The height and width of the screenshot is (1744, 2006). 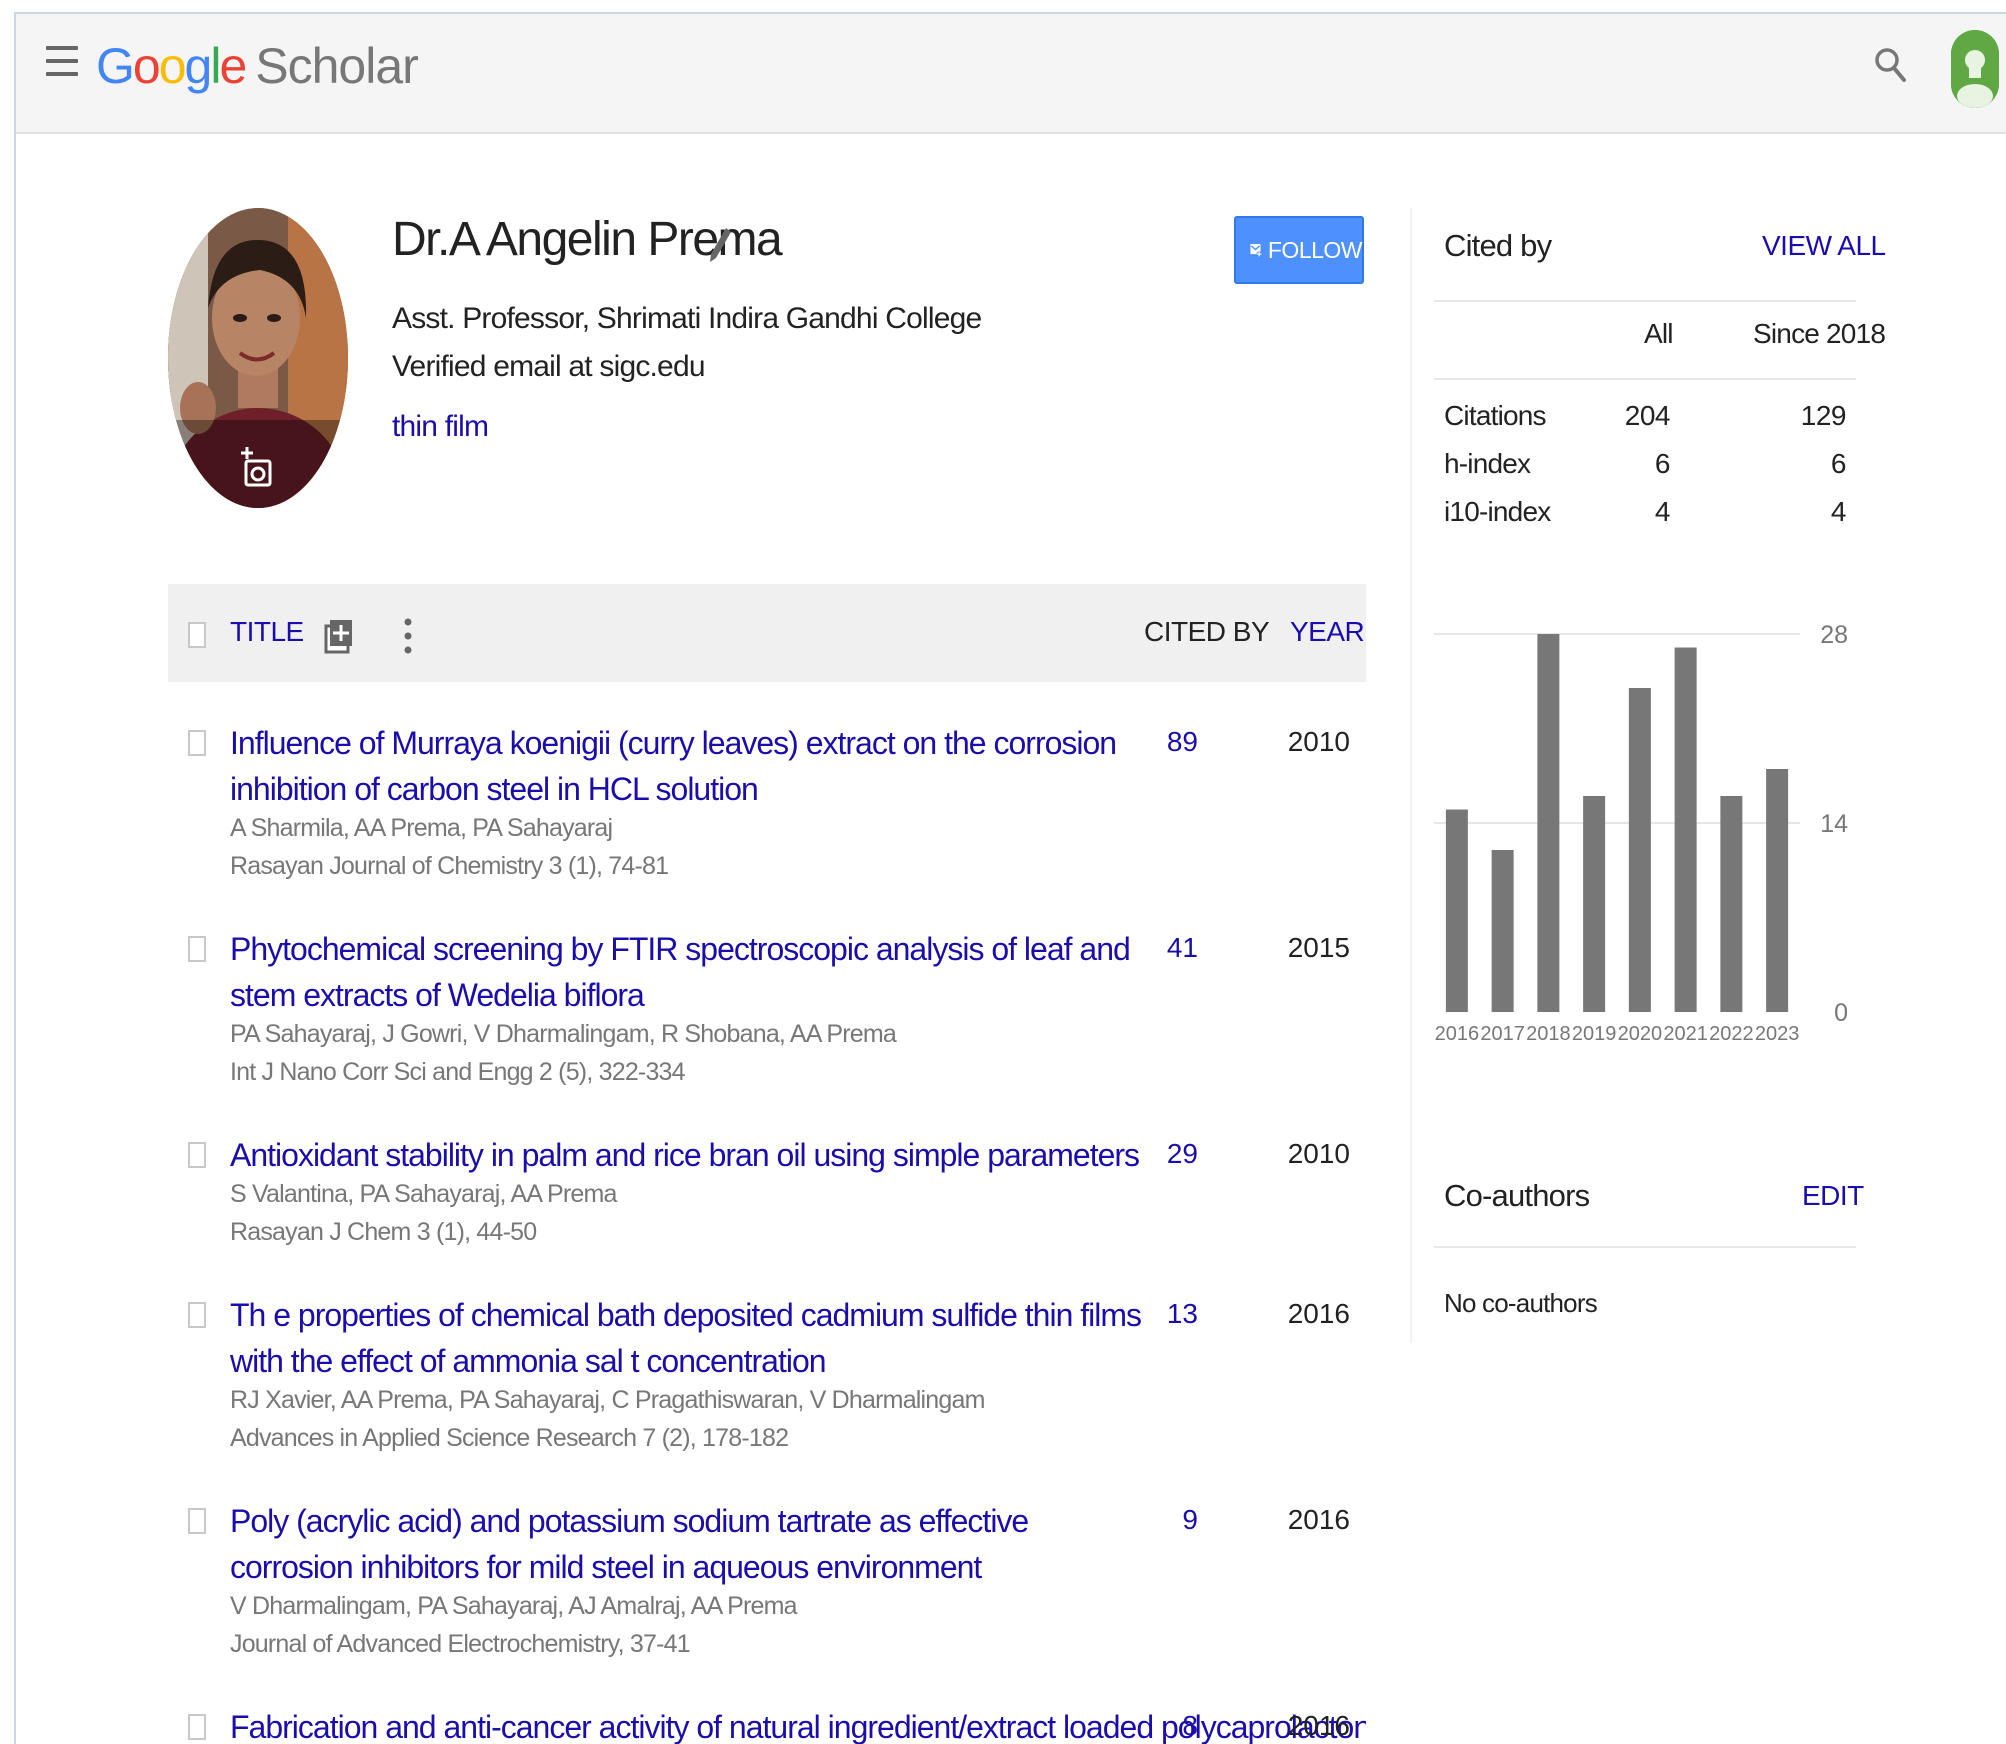 I want to click on sort-by-title: TITLE, so click(x=267, y=632).